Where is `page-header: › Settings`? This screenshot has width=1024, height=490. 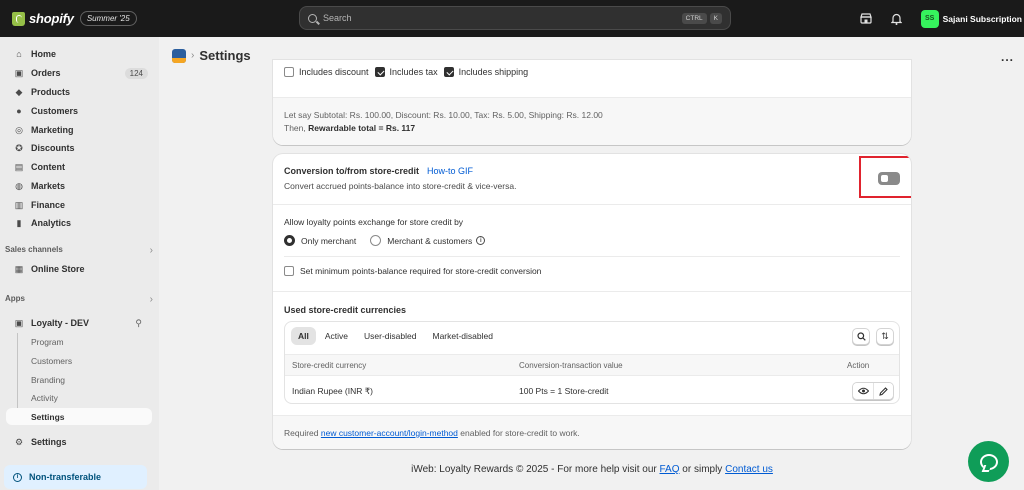 page-header: › Settings is located at coordinates (211, 55).